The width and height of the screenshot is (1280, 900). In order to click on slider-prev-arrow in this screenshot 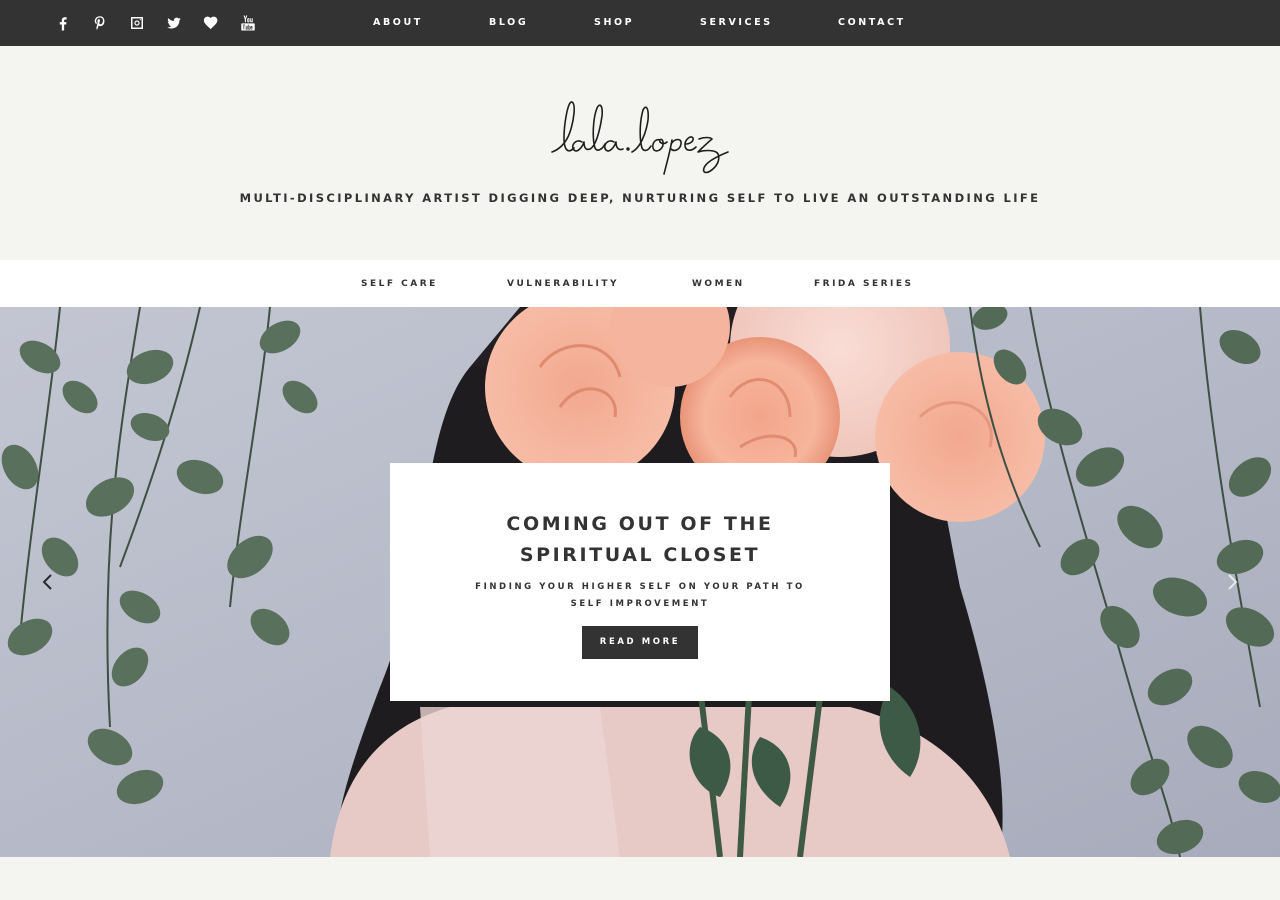, I will do `click(48, 582)`.